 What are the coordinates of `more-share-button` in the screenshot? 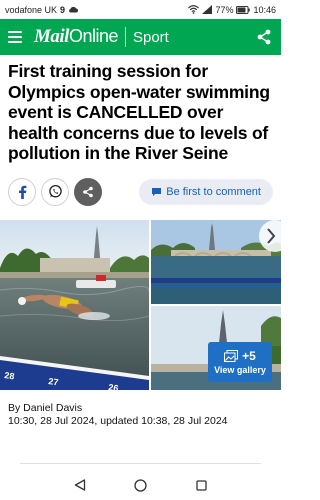 It's located at (88, 191).